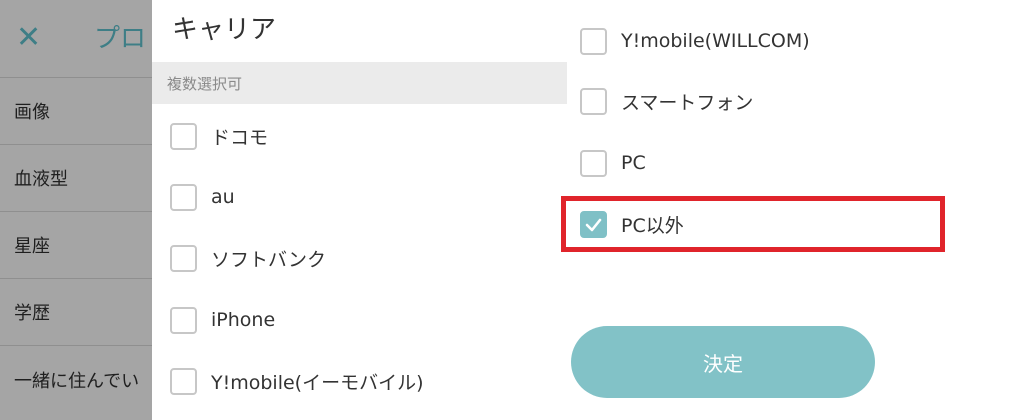 Image resolution: width=1020 pixels, height=420 pixels. Describe the element at coordinates (224, 30) in the screenshot. I see `dialog-title: キャリア` at that location.